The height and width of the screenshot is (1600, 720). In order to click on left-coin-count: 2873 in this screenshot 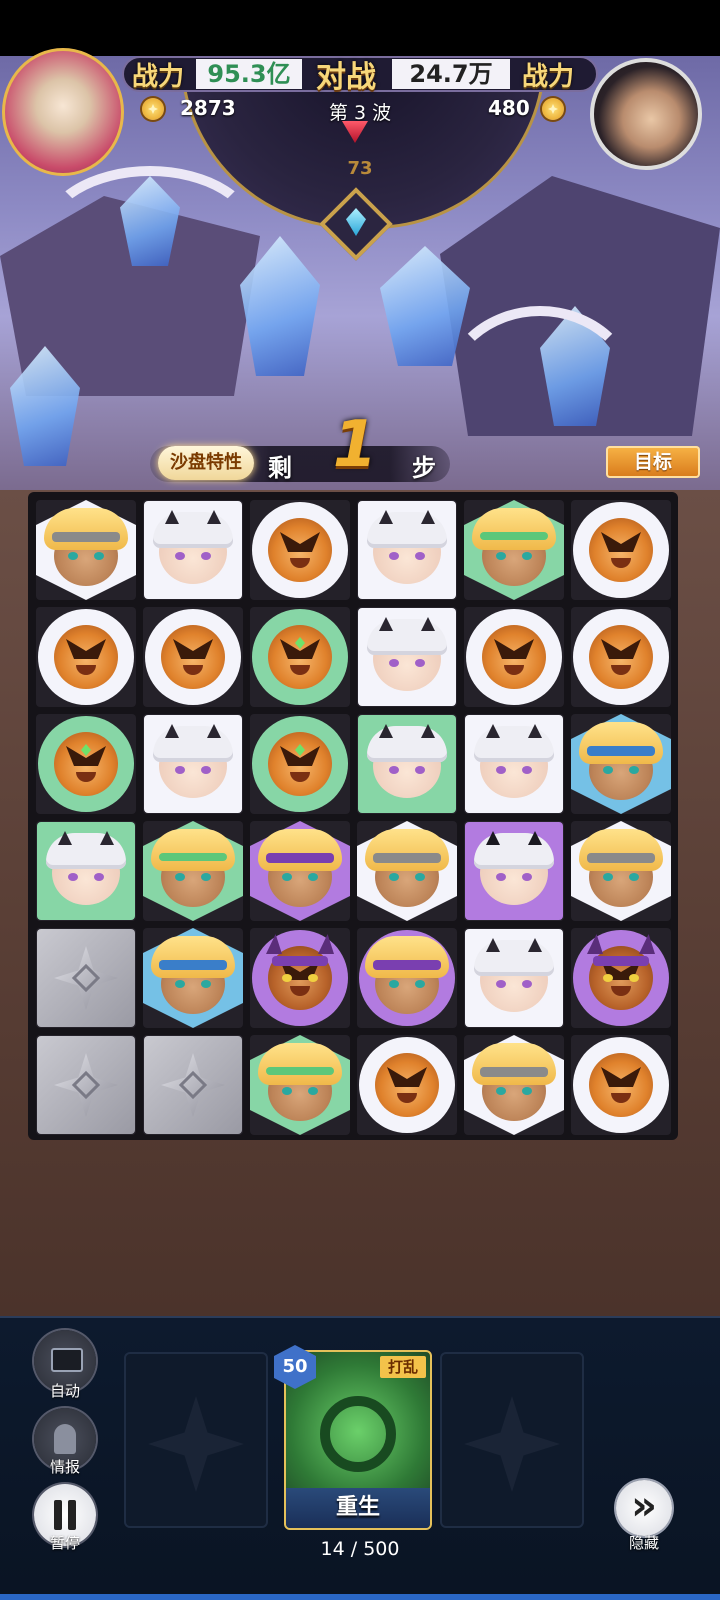, I will do `click(208, 108)`.